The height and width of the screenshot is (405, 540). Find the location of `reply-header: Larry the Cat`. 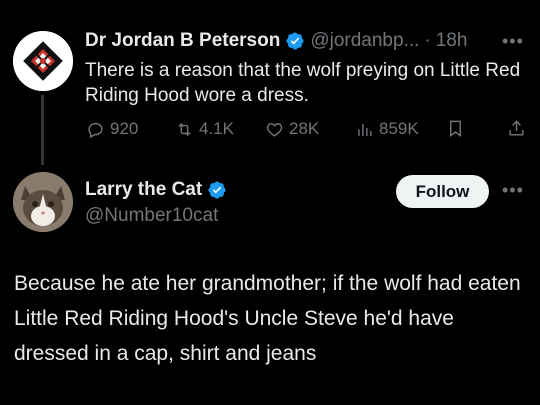

reply-header: Larry the Cat is located at coordinates (156, 190).